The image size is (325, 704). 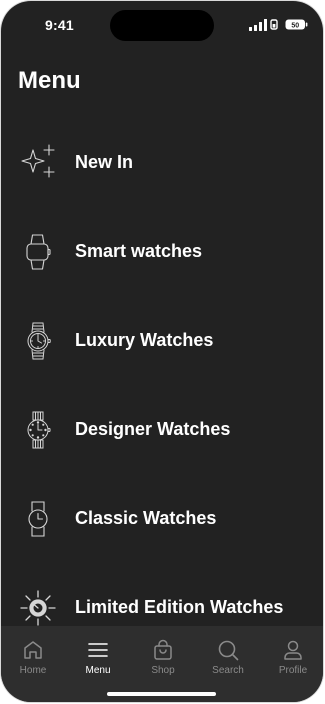 I want to click on tab-menu: Menu, so click(x=98, y=655).